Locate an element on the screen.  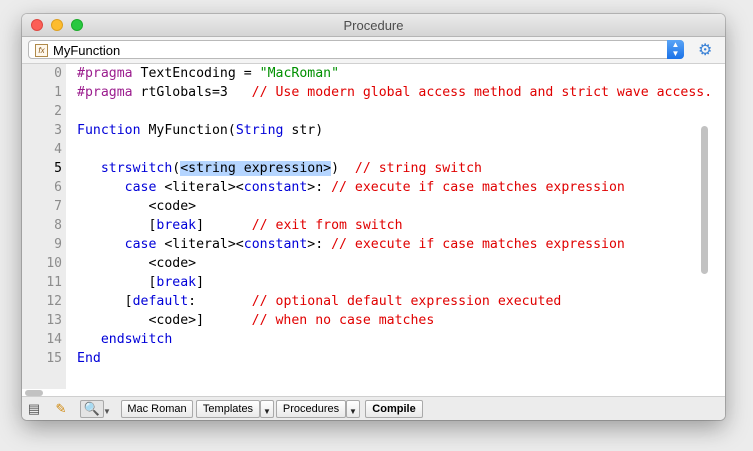
code-text: TextEncoding = is located at coordinates (196, 73).